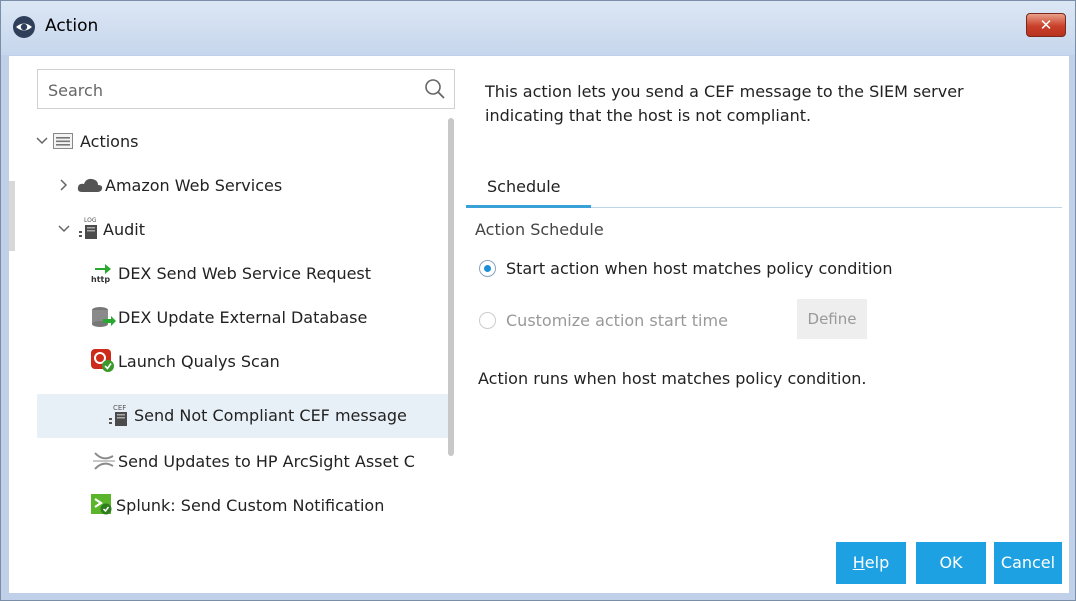  What do you see at coordinates (64, 185) in the screenshot?
I see `chevron-right-icon` at bounding box center [64, 185].